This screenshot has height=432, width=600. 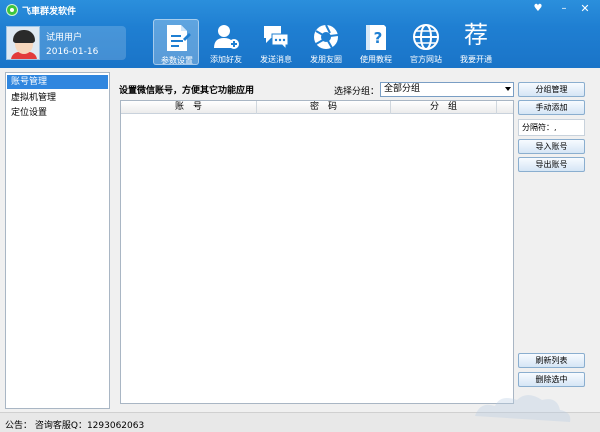 I want to click on column-header-group: 分 组, so click(x=444, y=107).